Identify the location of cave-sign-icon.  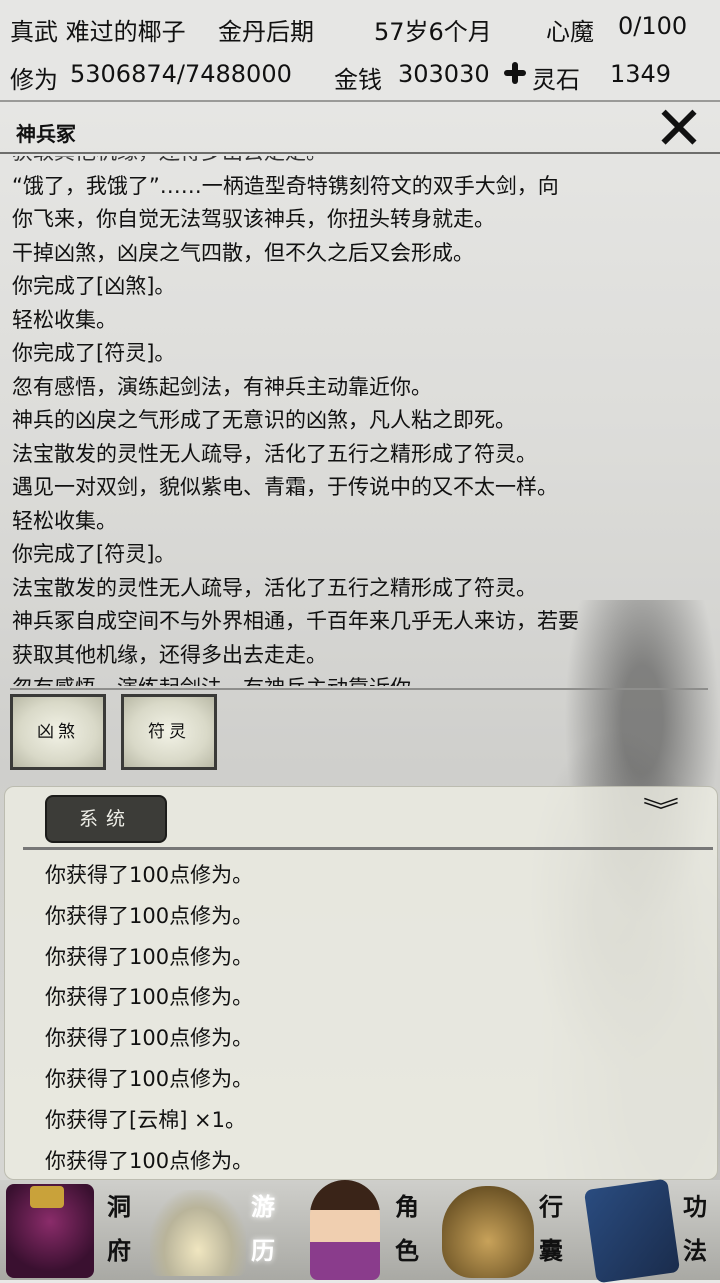
(47, 1197).